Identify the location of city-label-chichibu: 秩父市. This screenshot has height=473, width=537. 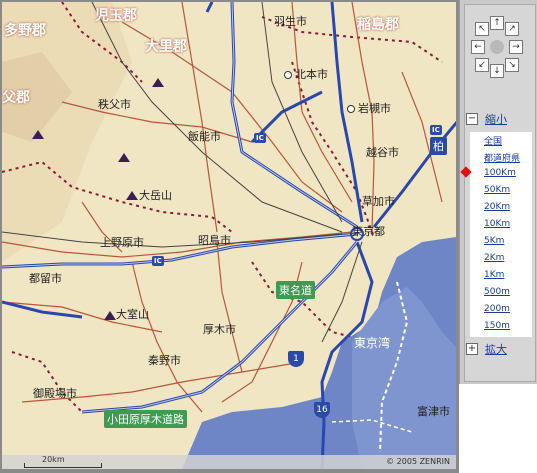
(114, 104).